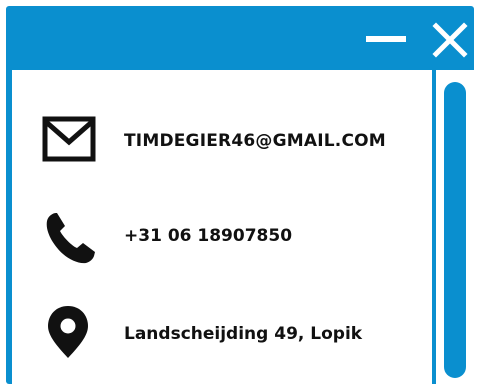 The image size is (478, 387). Describe the element at coordinates (243, 334) in the screenshot. I see `street-address: Landscheijding 49, Lopik` at that location.